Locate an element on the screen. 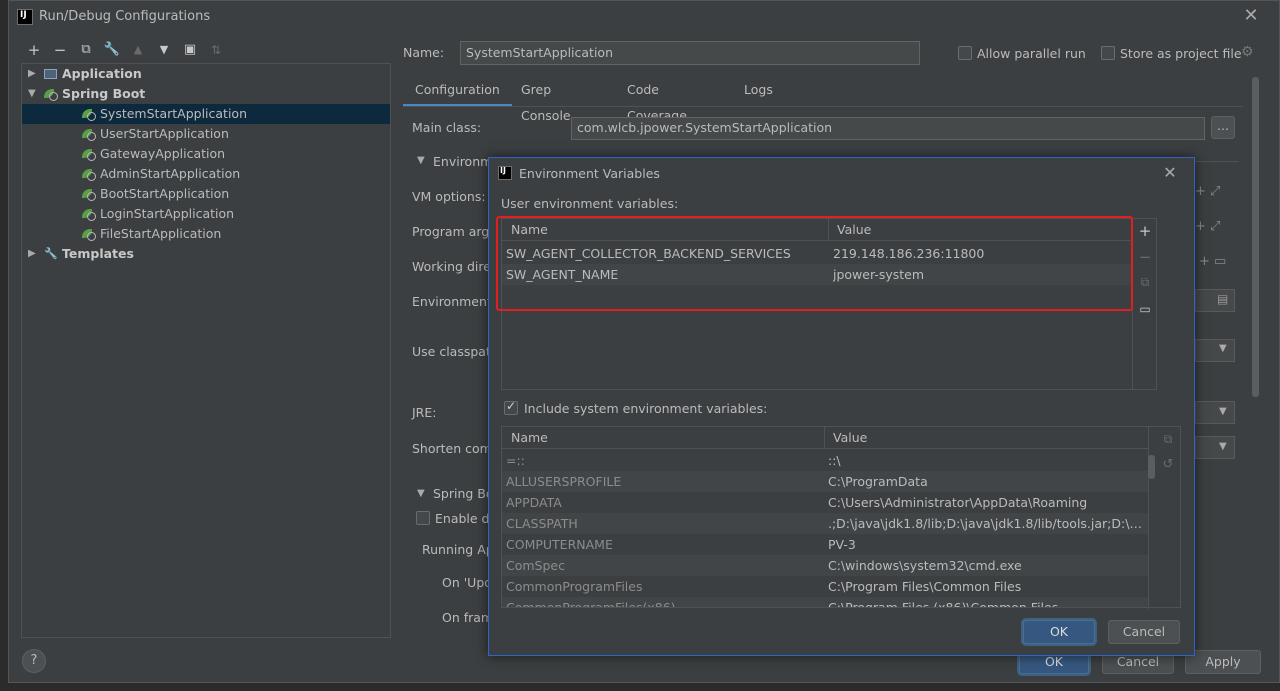  use-classpath-label: Use classpath is located at coordinates (455, 351).